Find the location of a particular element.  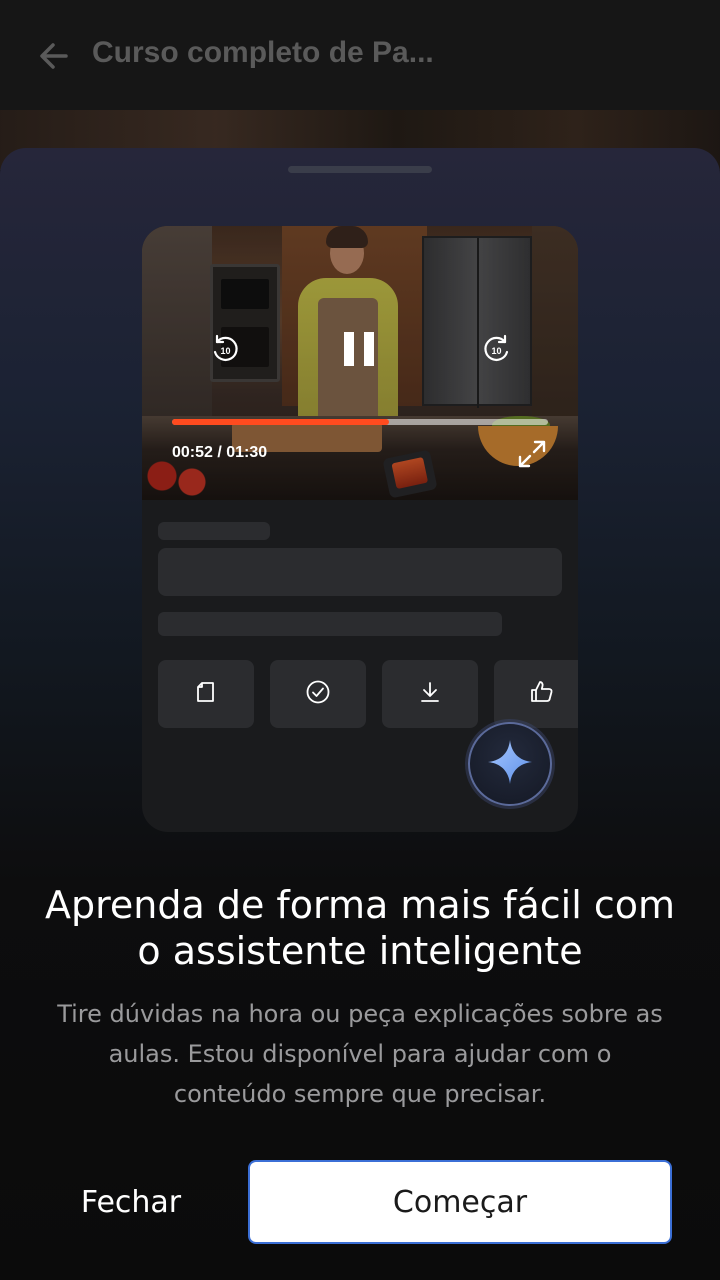

notes-icon is located at coordinates (206, 694).